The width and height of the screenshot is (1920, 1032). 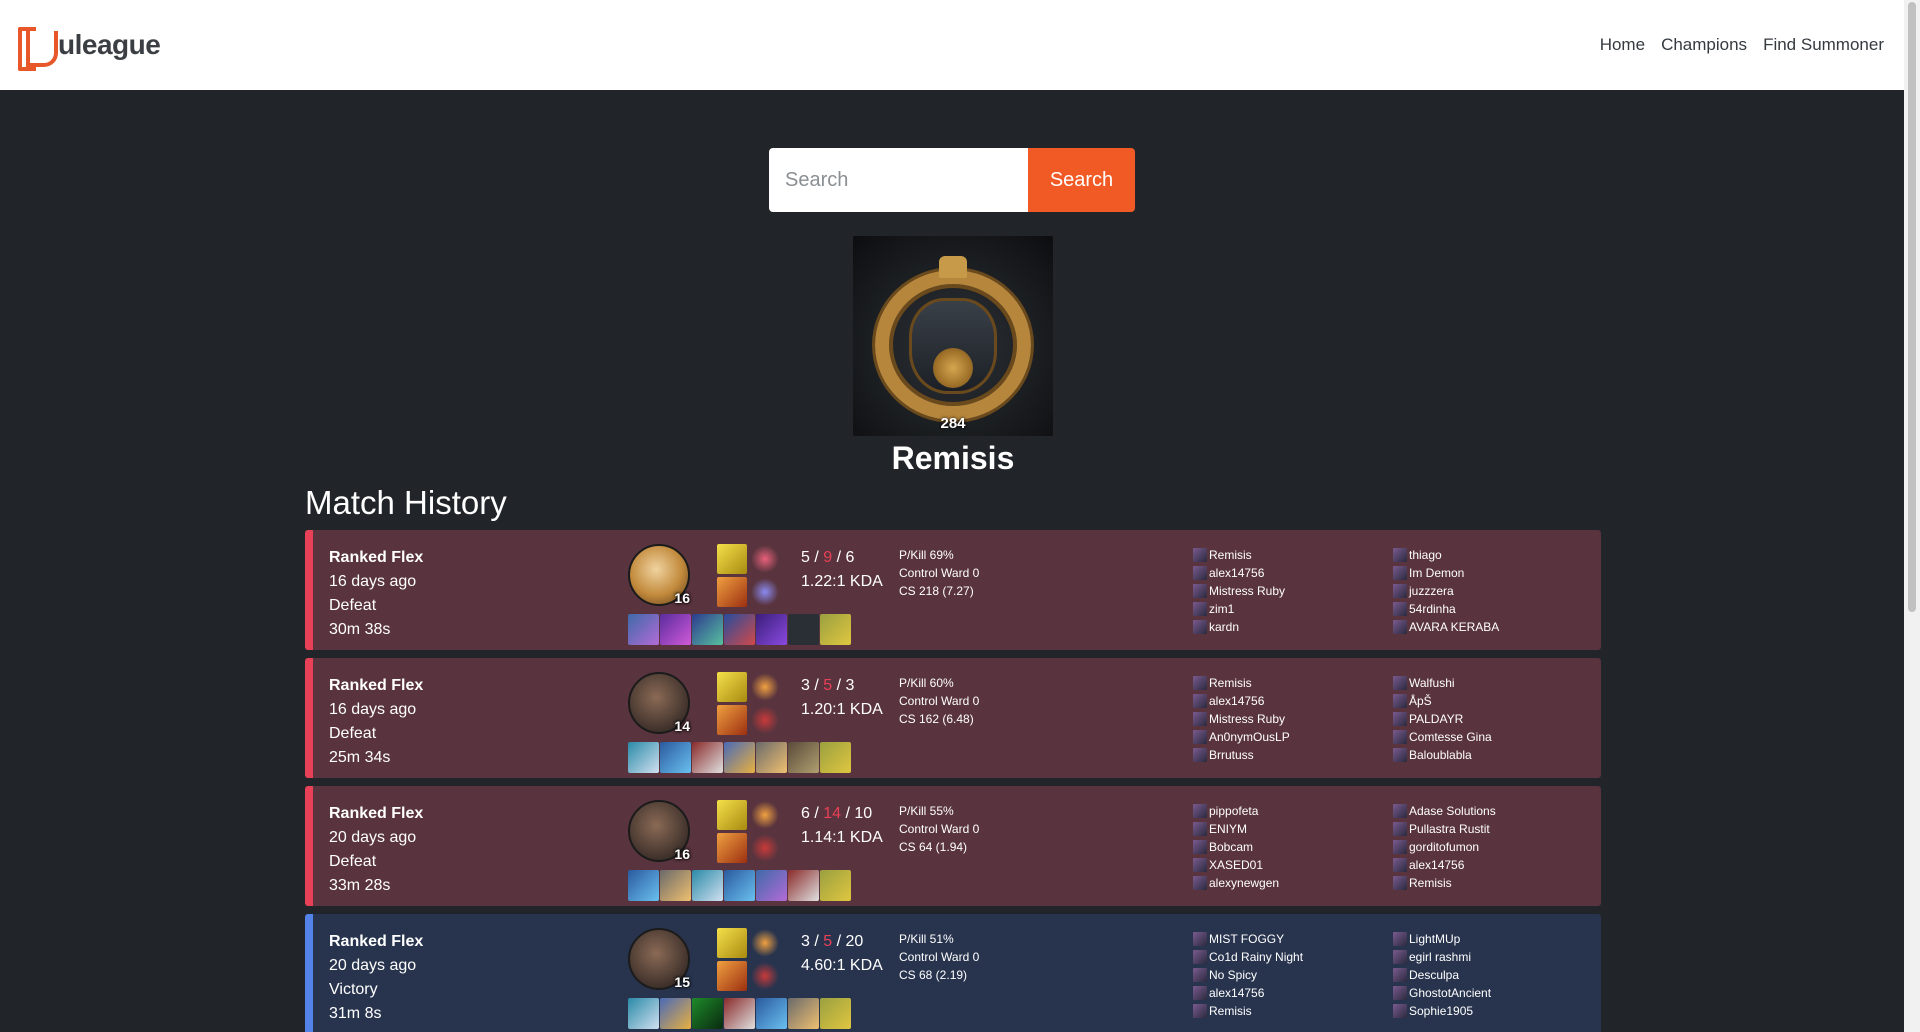 What do you see at coordinates (1912, 307) in the screenshot?
I see `scrollbar-thumb` at bounding box center [1912, 307].